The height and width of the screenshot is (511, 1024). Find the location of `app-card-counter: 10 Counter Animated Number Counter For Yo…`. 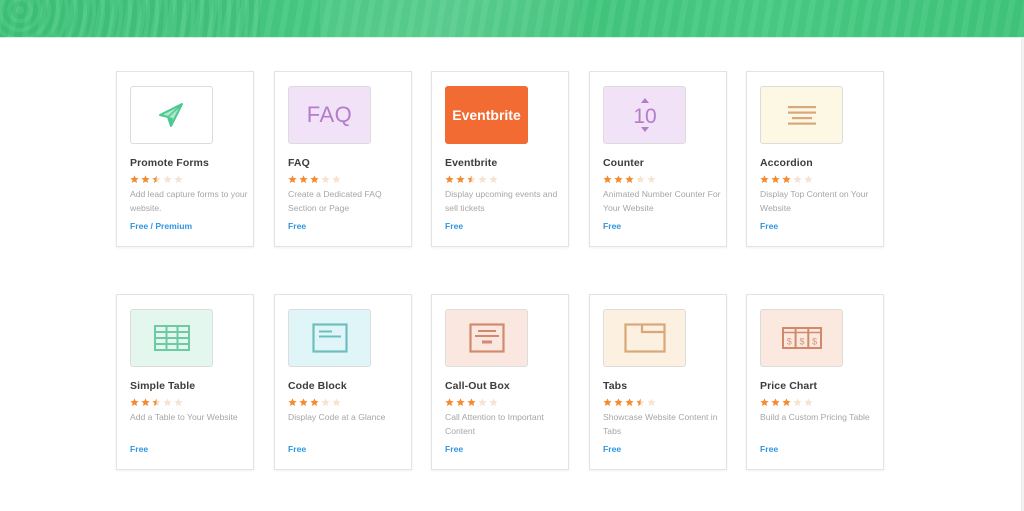

app-card-counter: 10 Counter Animated Number Counter For Yo… is located at coordinates (658, 159).